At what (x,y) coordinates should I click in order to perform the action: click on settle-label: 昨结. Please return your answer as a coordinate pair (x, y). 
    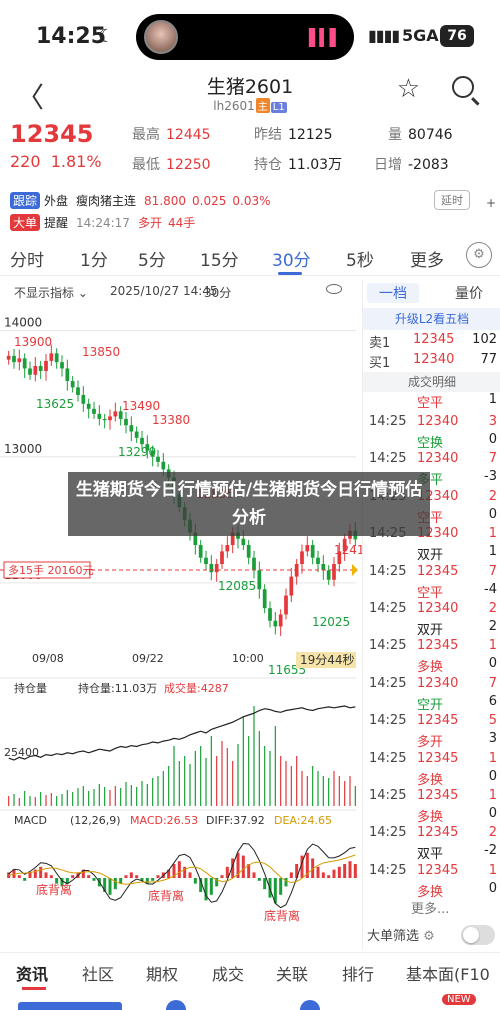
    Looking at the image, I should click on (268, 135).